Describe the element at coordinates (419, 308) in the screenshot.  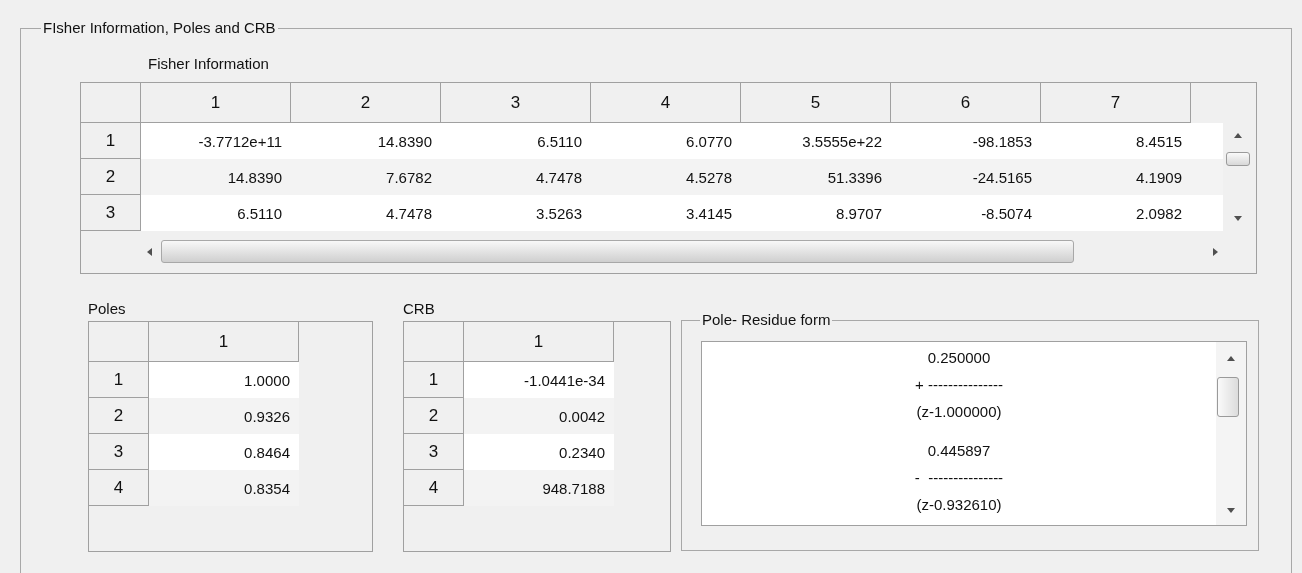
I see `table-label: CRB` at that location.